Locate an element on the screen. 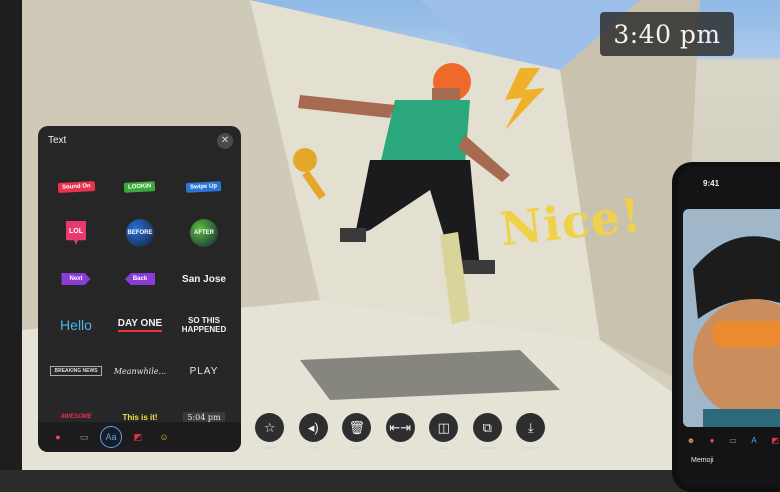  split-icon: ◫ is located at coordinates (444, 427).